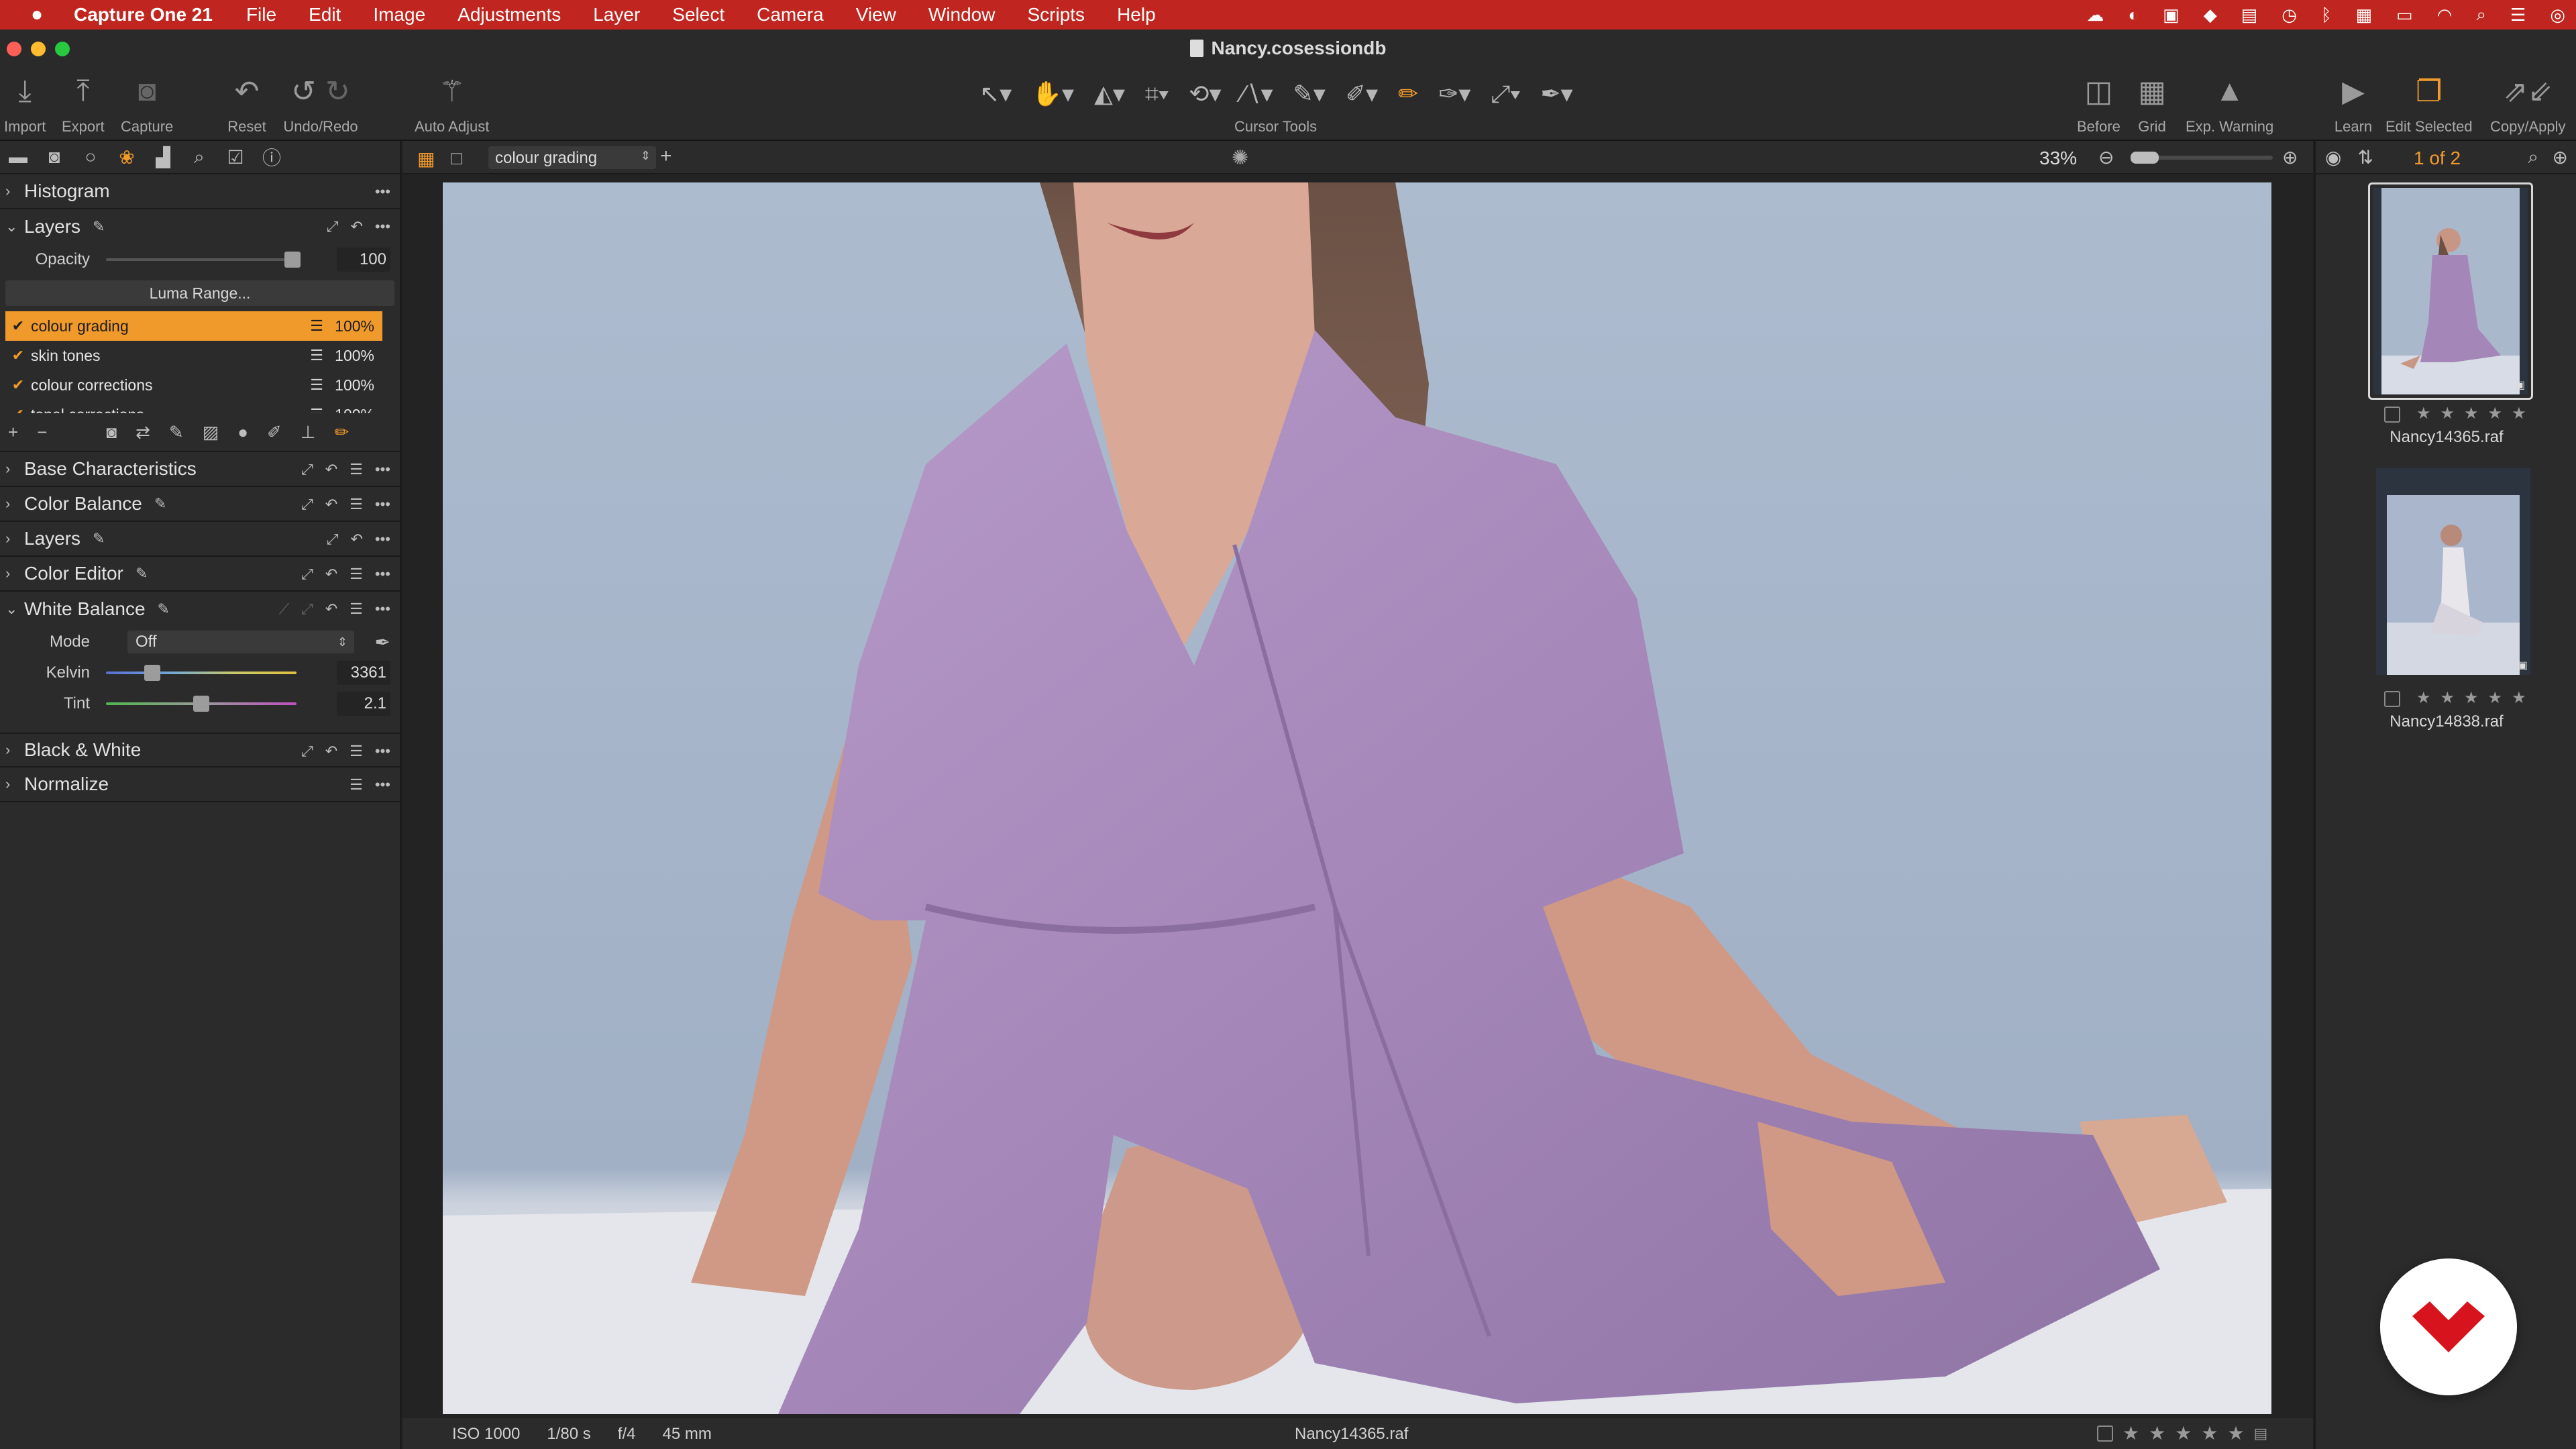 This screenshot has width=2576, height=1449. What do you see at coordinates (152, 673) in the screenshot?
I see `kelvin-slider-thumb` at bounding box center [152, 673].